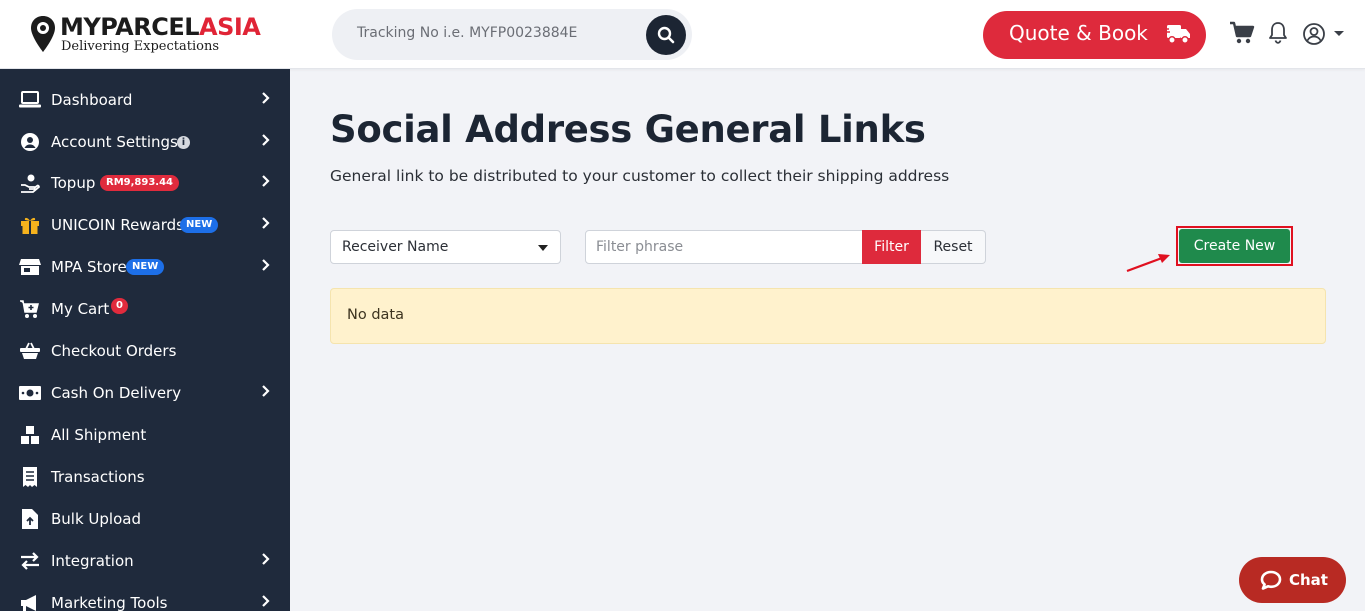  Describe the element at coordinates (145, 100) in the screenshot. I see `sidebar-item-dashboard: Dashboard` at that location.